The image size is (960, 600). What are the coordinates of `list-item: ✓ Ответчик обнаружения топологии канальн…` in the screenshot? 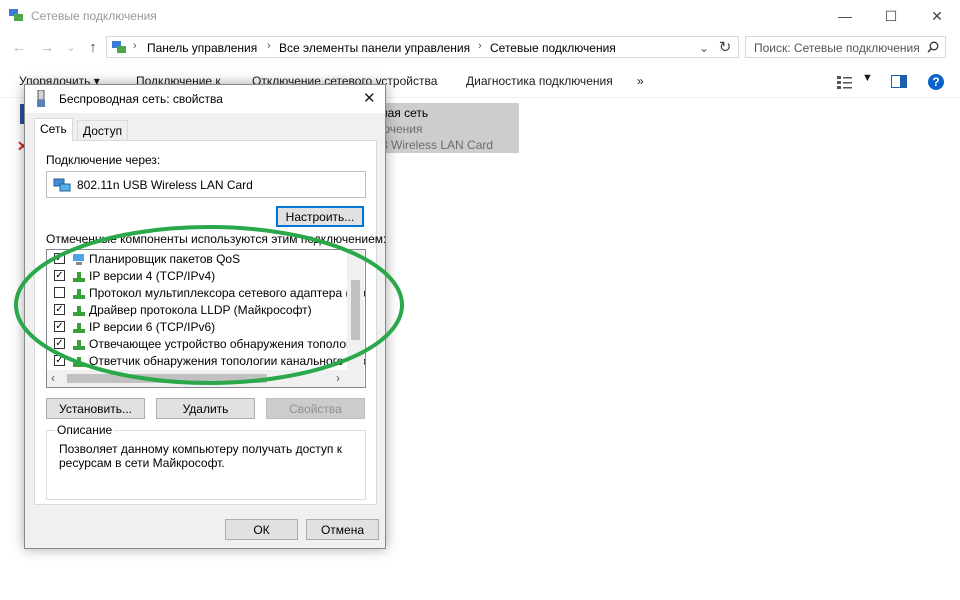 It's located at (206, 361).